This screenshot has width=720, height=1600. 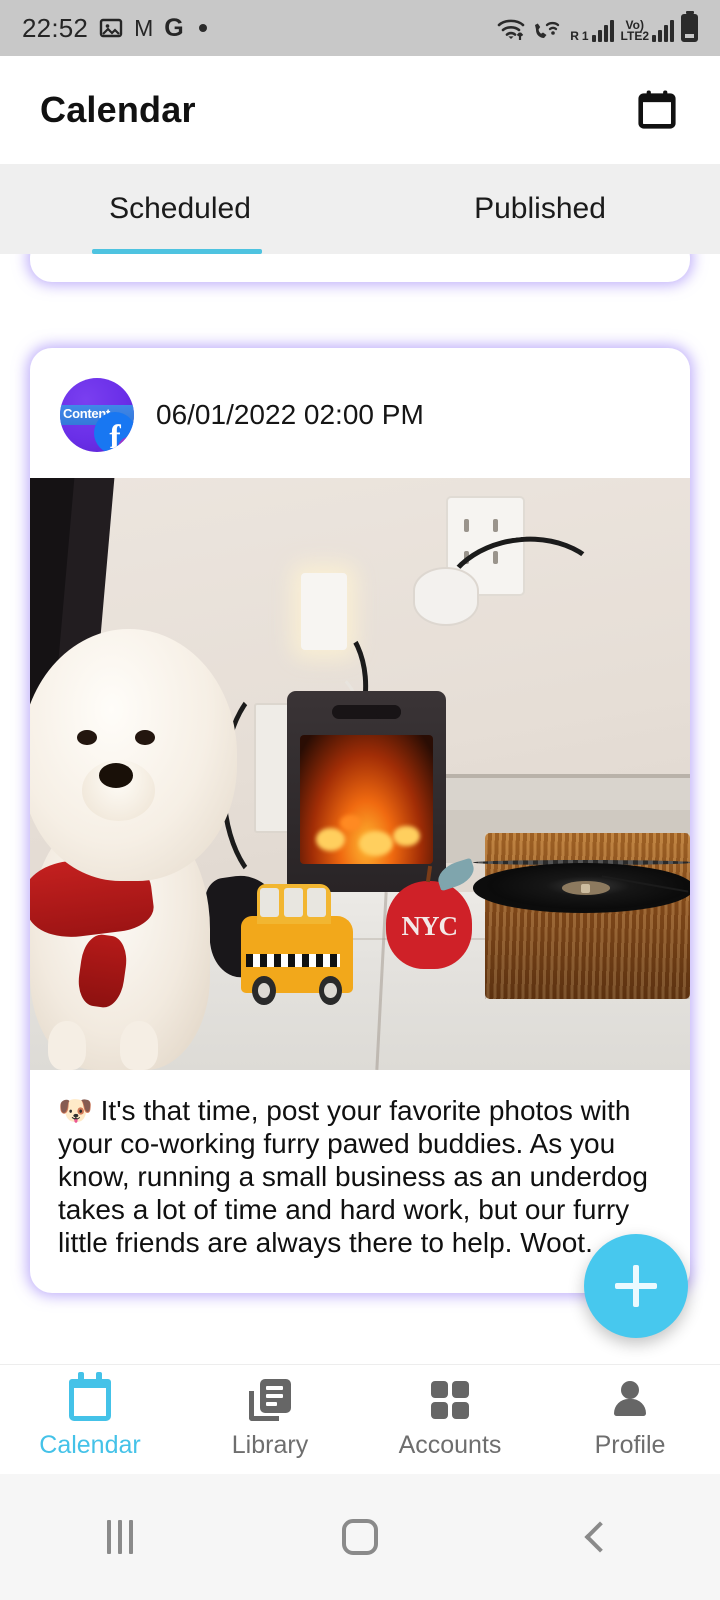 What do you see at coordinates (587, 916) in the screenshot?
I see `turntable-wood-grain` at bounding box center [587, 916].